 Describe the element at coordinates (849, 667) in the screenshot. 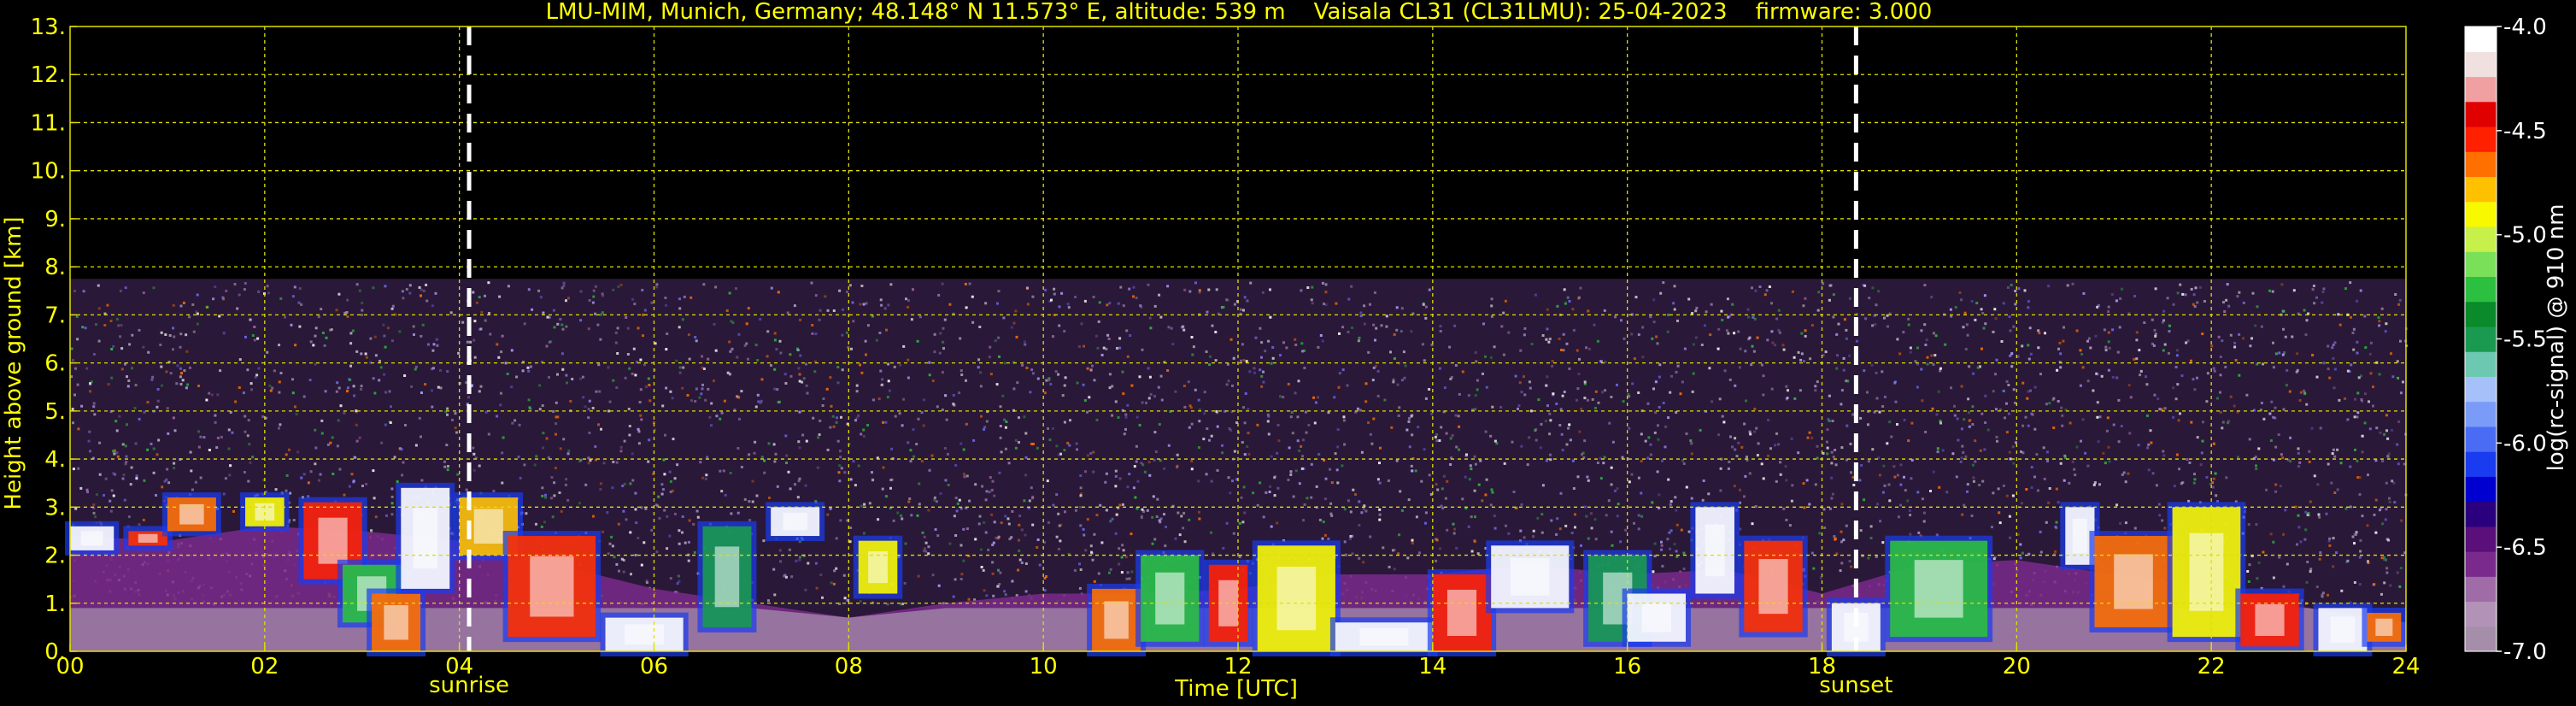

I see `x-tick-label: 08` at that location.